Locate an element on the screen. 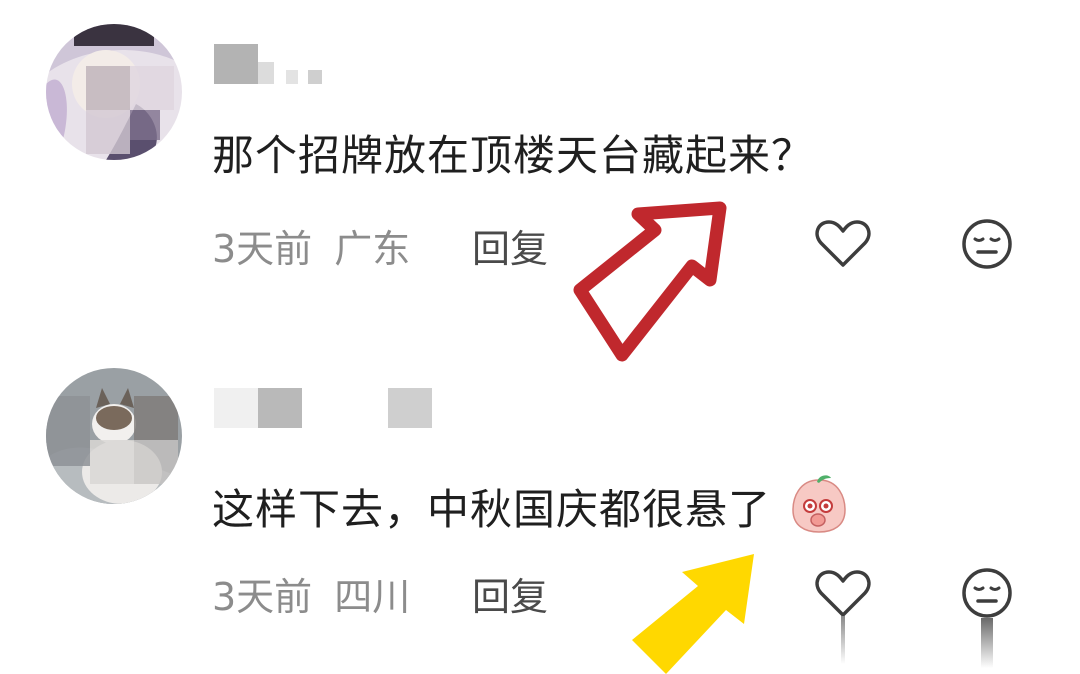  peach-face-emoji is located at coordinates (819, 504).